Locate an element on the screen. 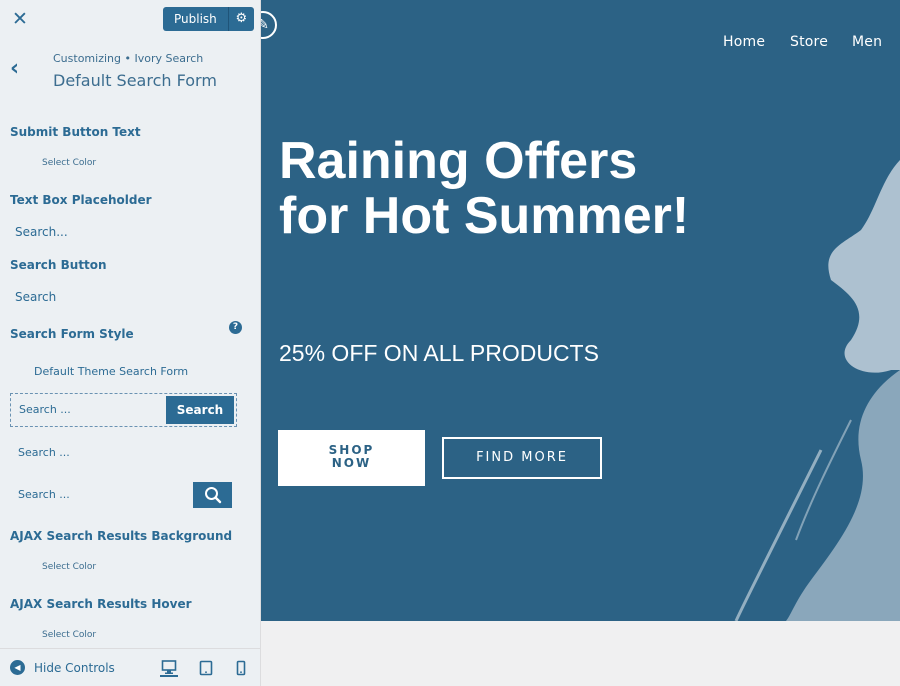 This screenshot has height=686, width=900. back-button: ‹ is located at coordinates (20, 70).